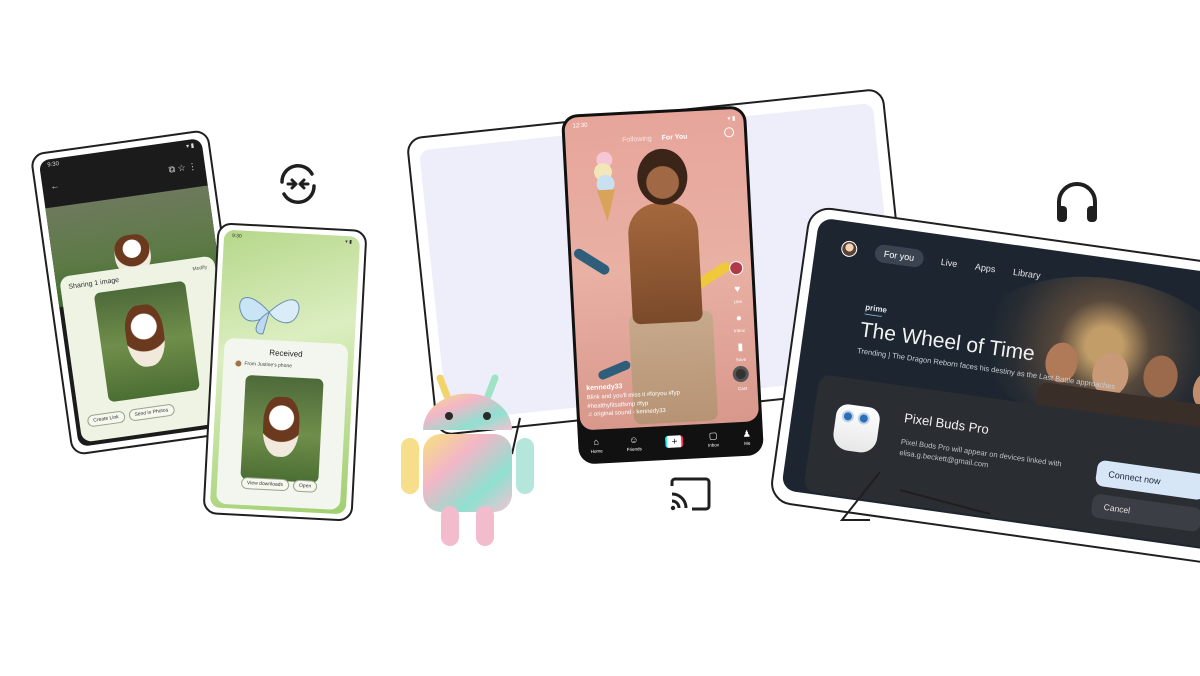  Describe the element at coordinates (106, 419) in the screenshot. I see `create-link-button: Create Link` at that location.